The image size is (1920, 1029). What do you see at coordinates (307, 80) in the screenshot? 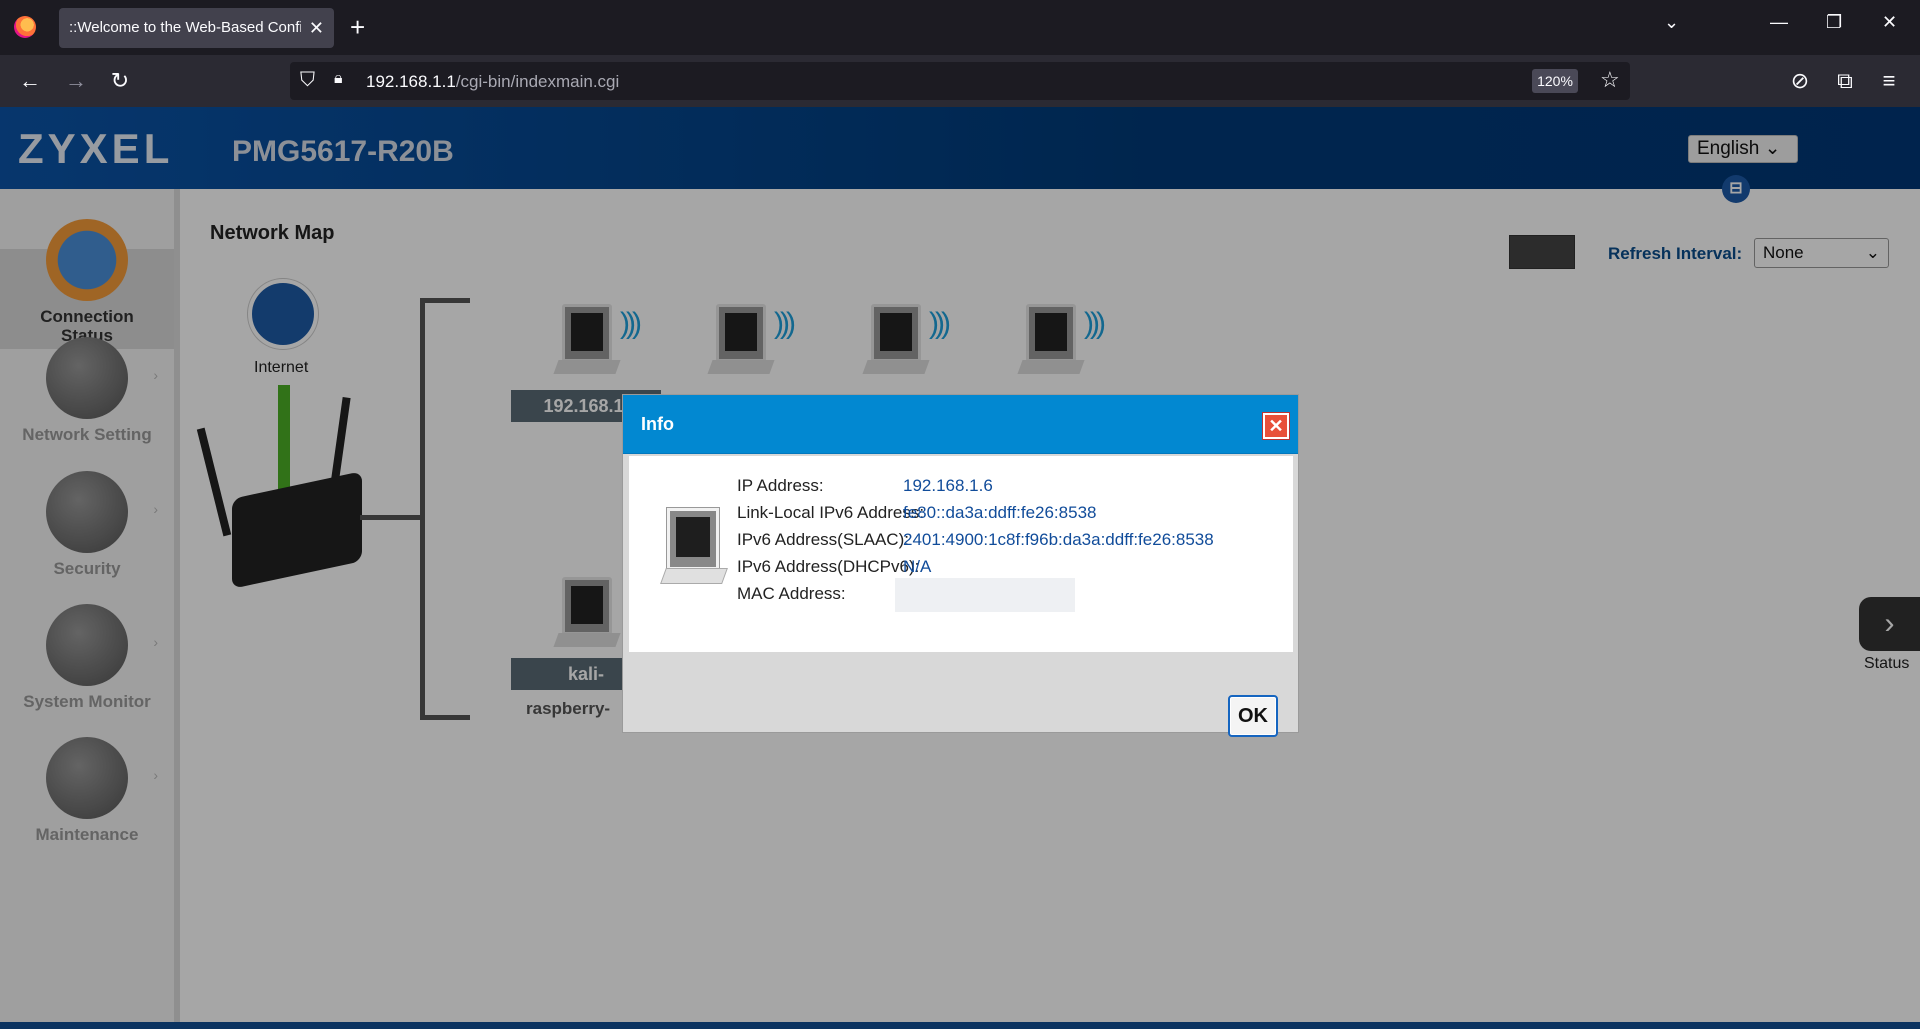
I see `shield-icon: ⛉` at bounding box center [307, 80].